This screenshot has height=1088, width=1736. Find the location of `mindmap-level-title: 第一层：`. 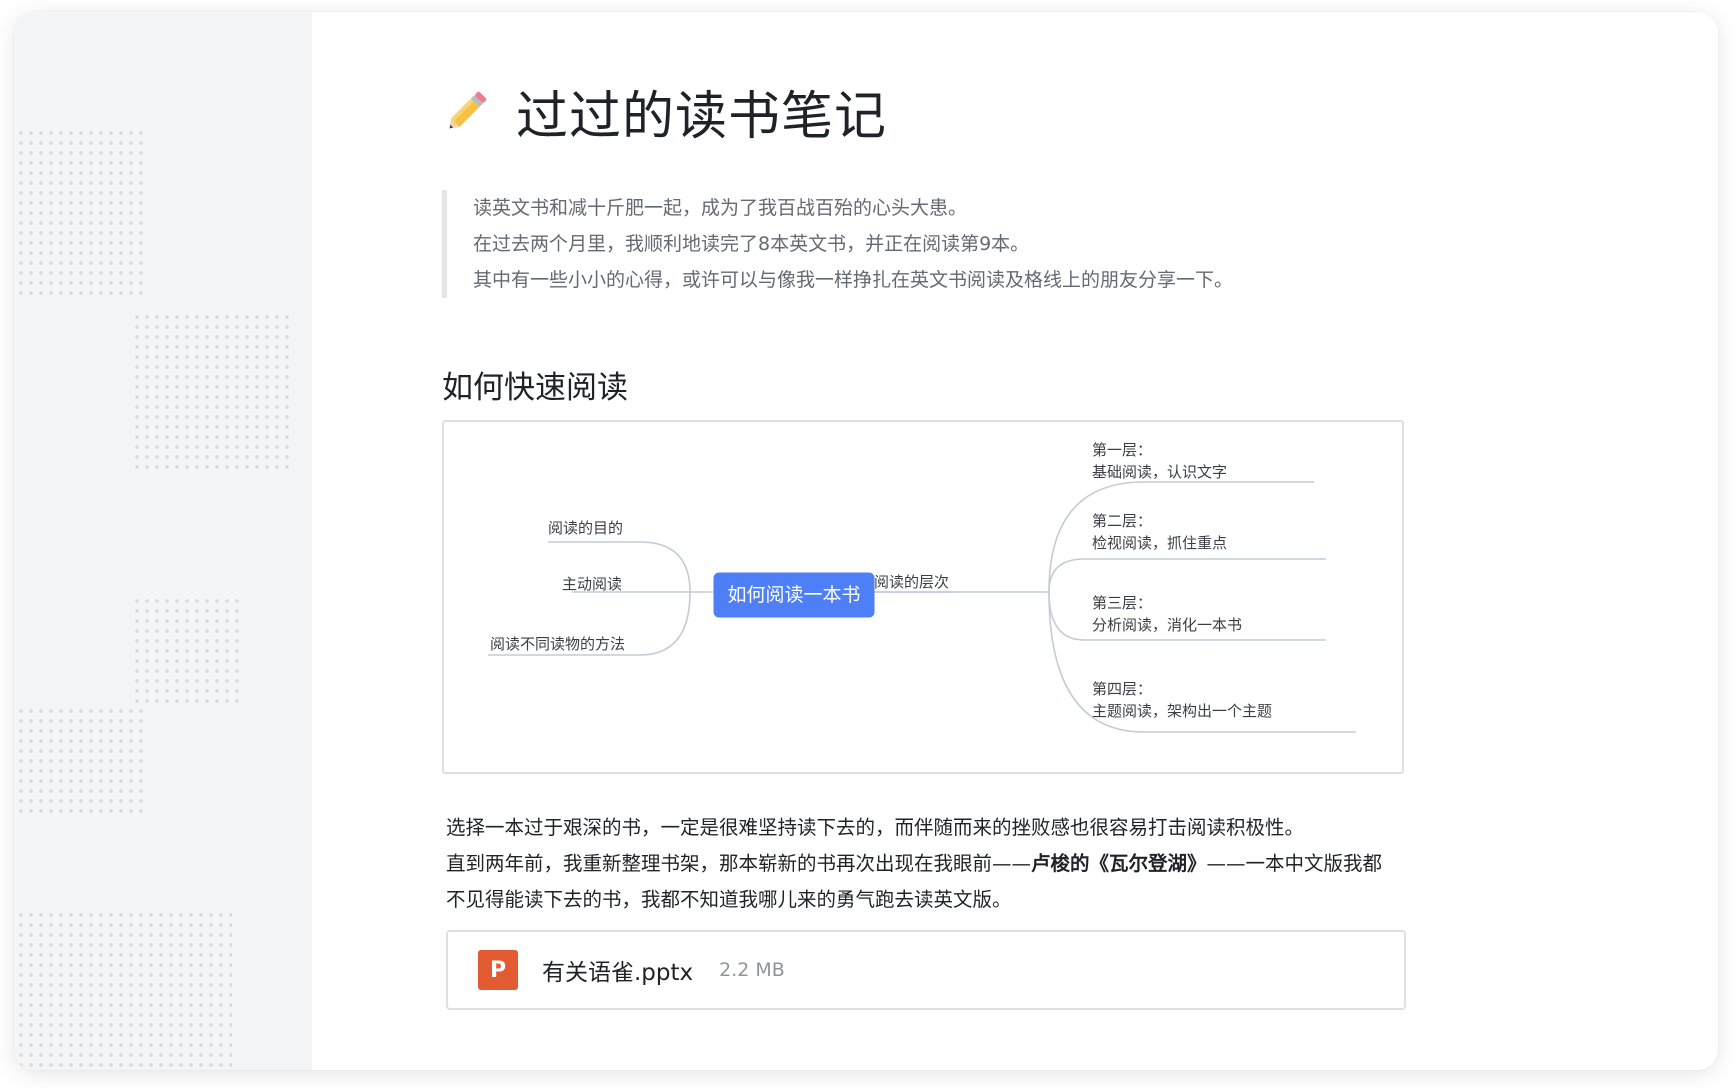

mindmap-level-title: 第一层： is located at coordinates (1122, 450).